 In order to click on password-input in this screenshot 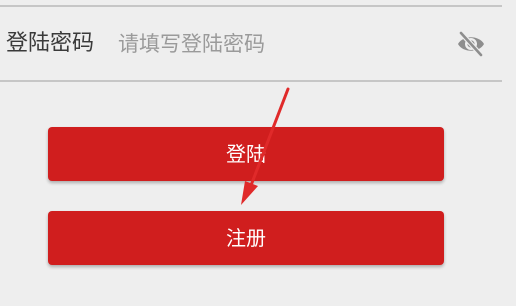, I will do `click(278, 44)`.